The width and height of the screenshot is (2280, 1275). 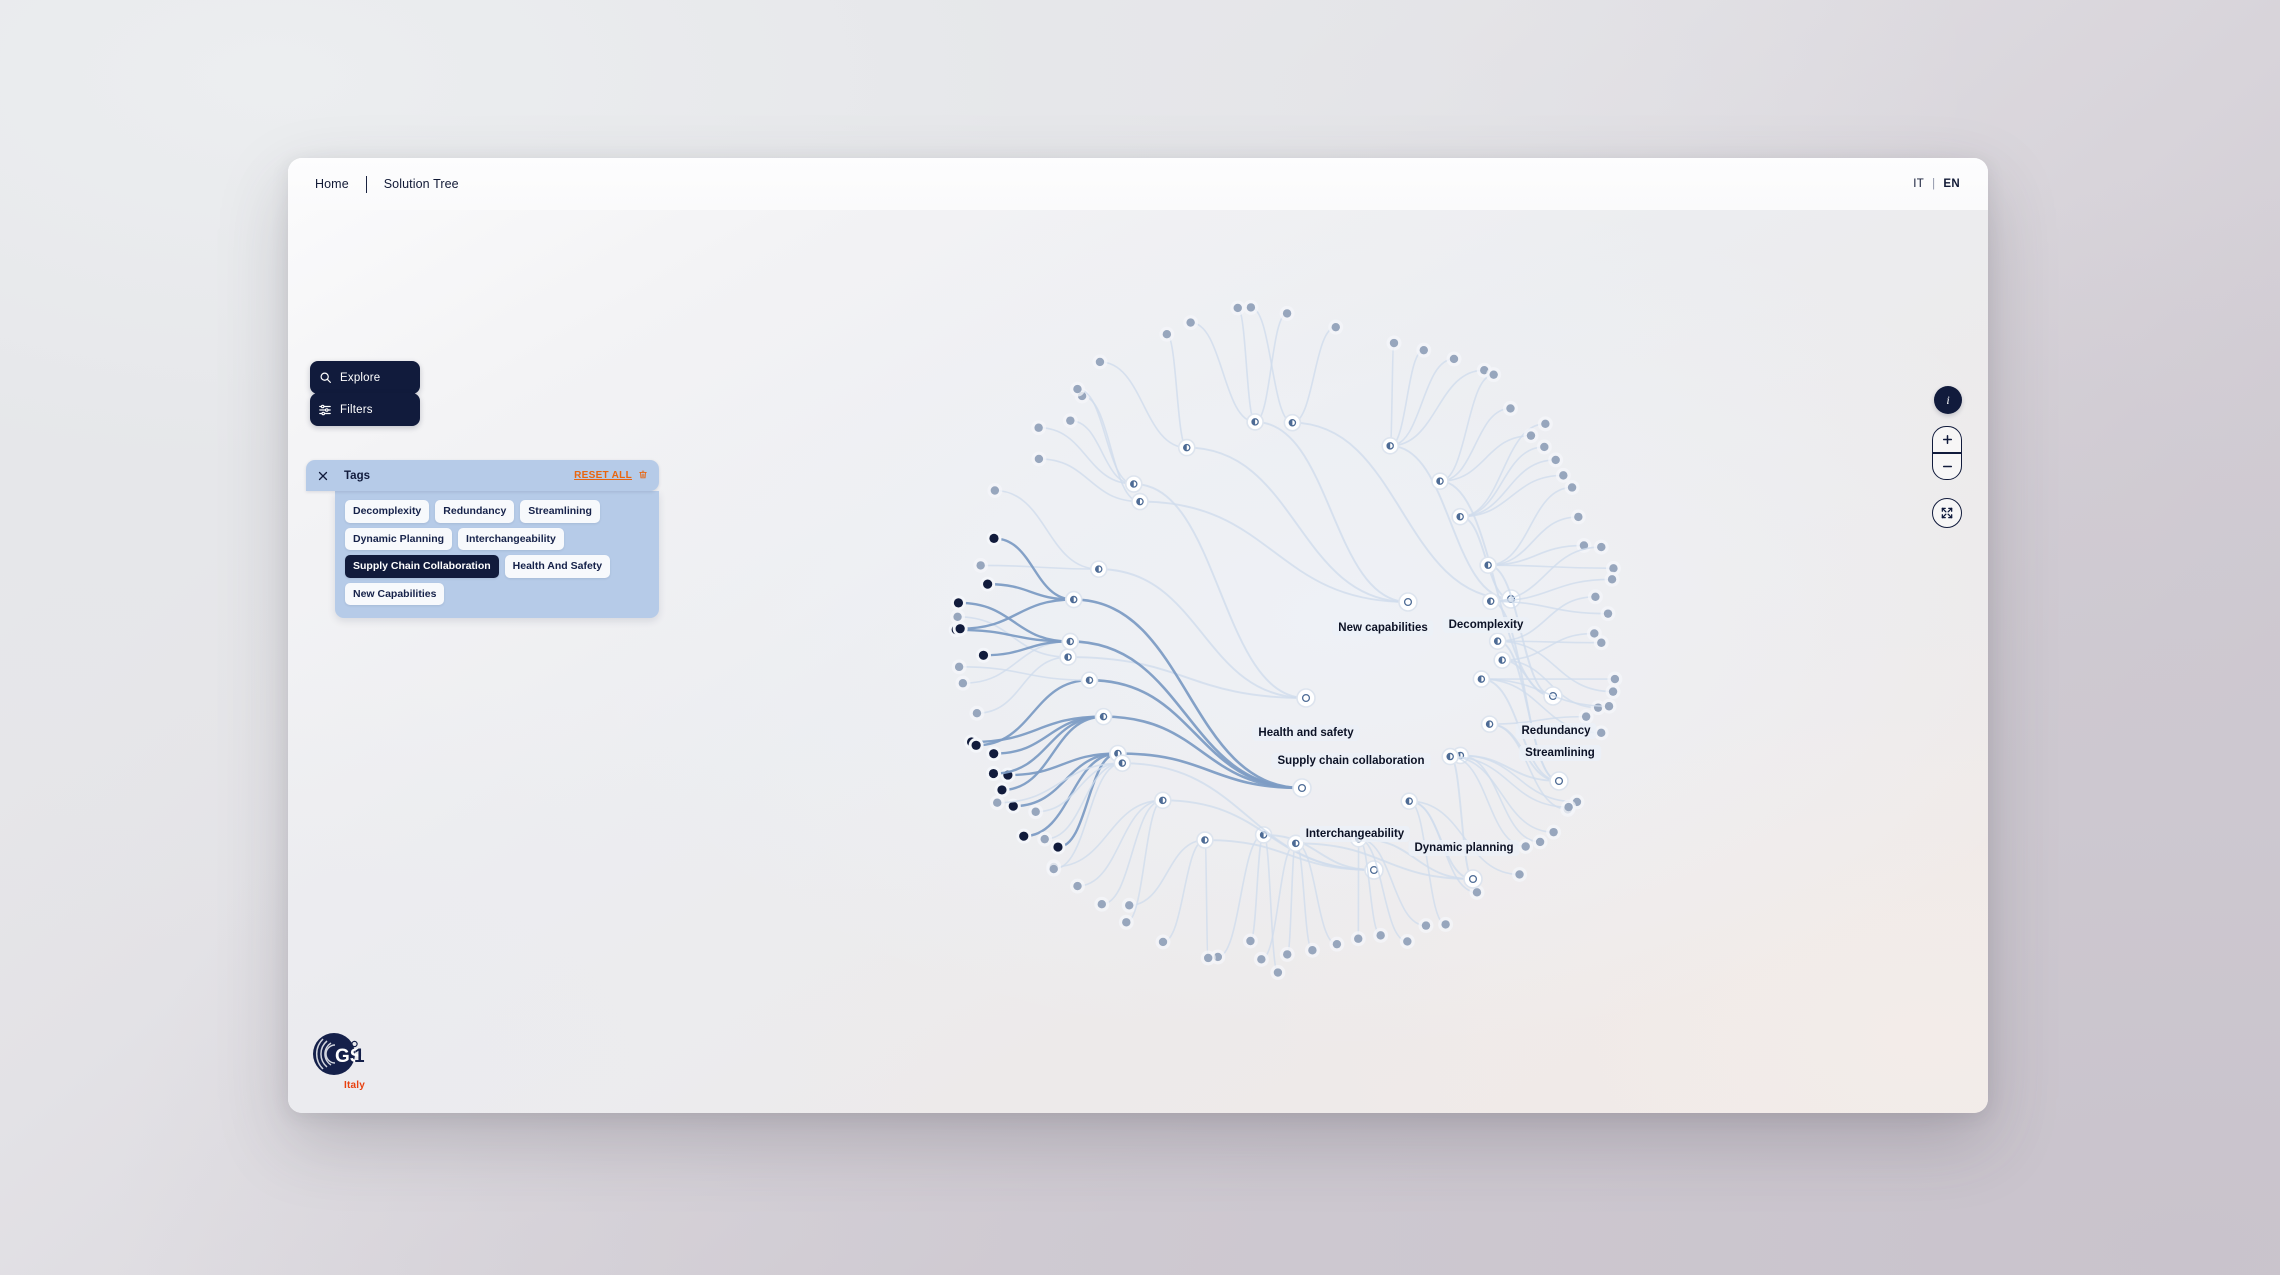 What do you see at coordinates (421, 184) in the screenshot?
I see `breadcrumb-solution-tree: Solution Tree` at bounding box center [421, 184].